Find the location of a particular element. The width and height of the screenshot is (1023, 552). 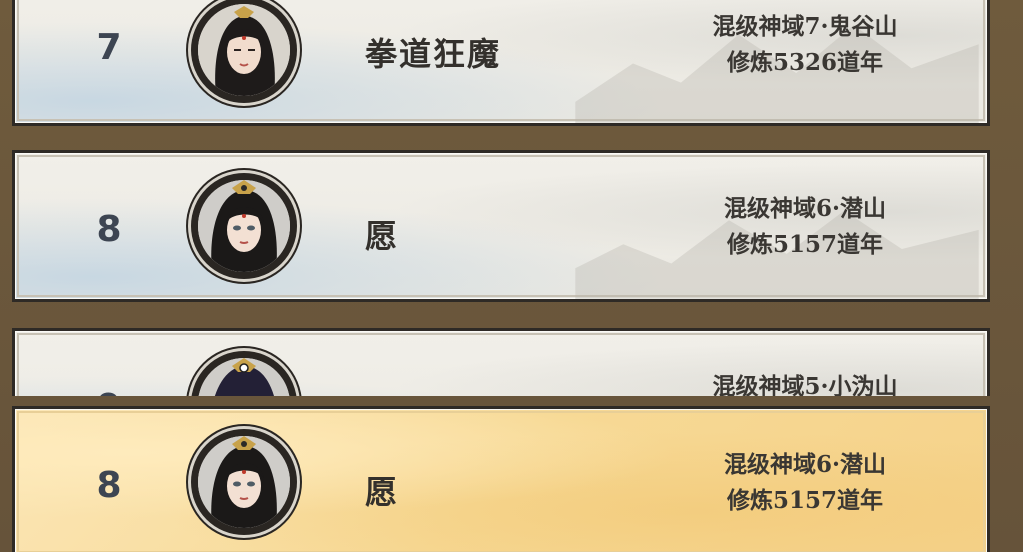

leaderboard-row: 9 小毛 混级神域5·小沩山 is located at coordinates (501, 362).